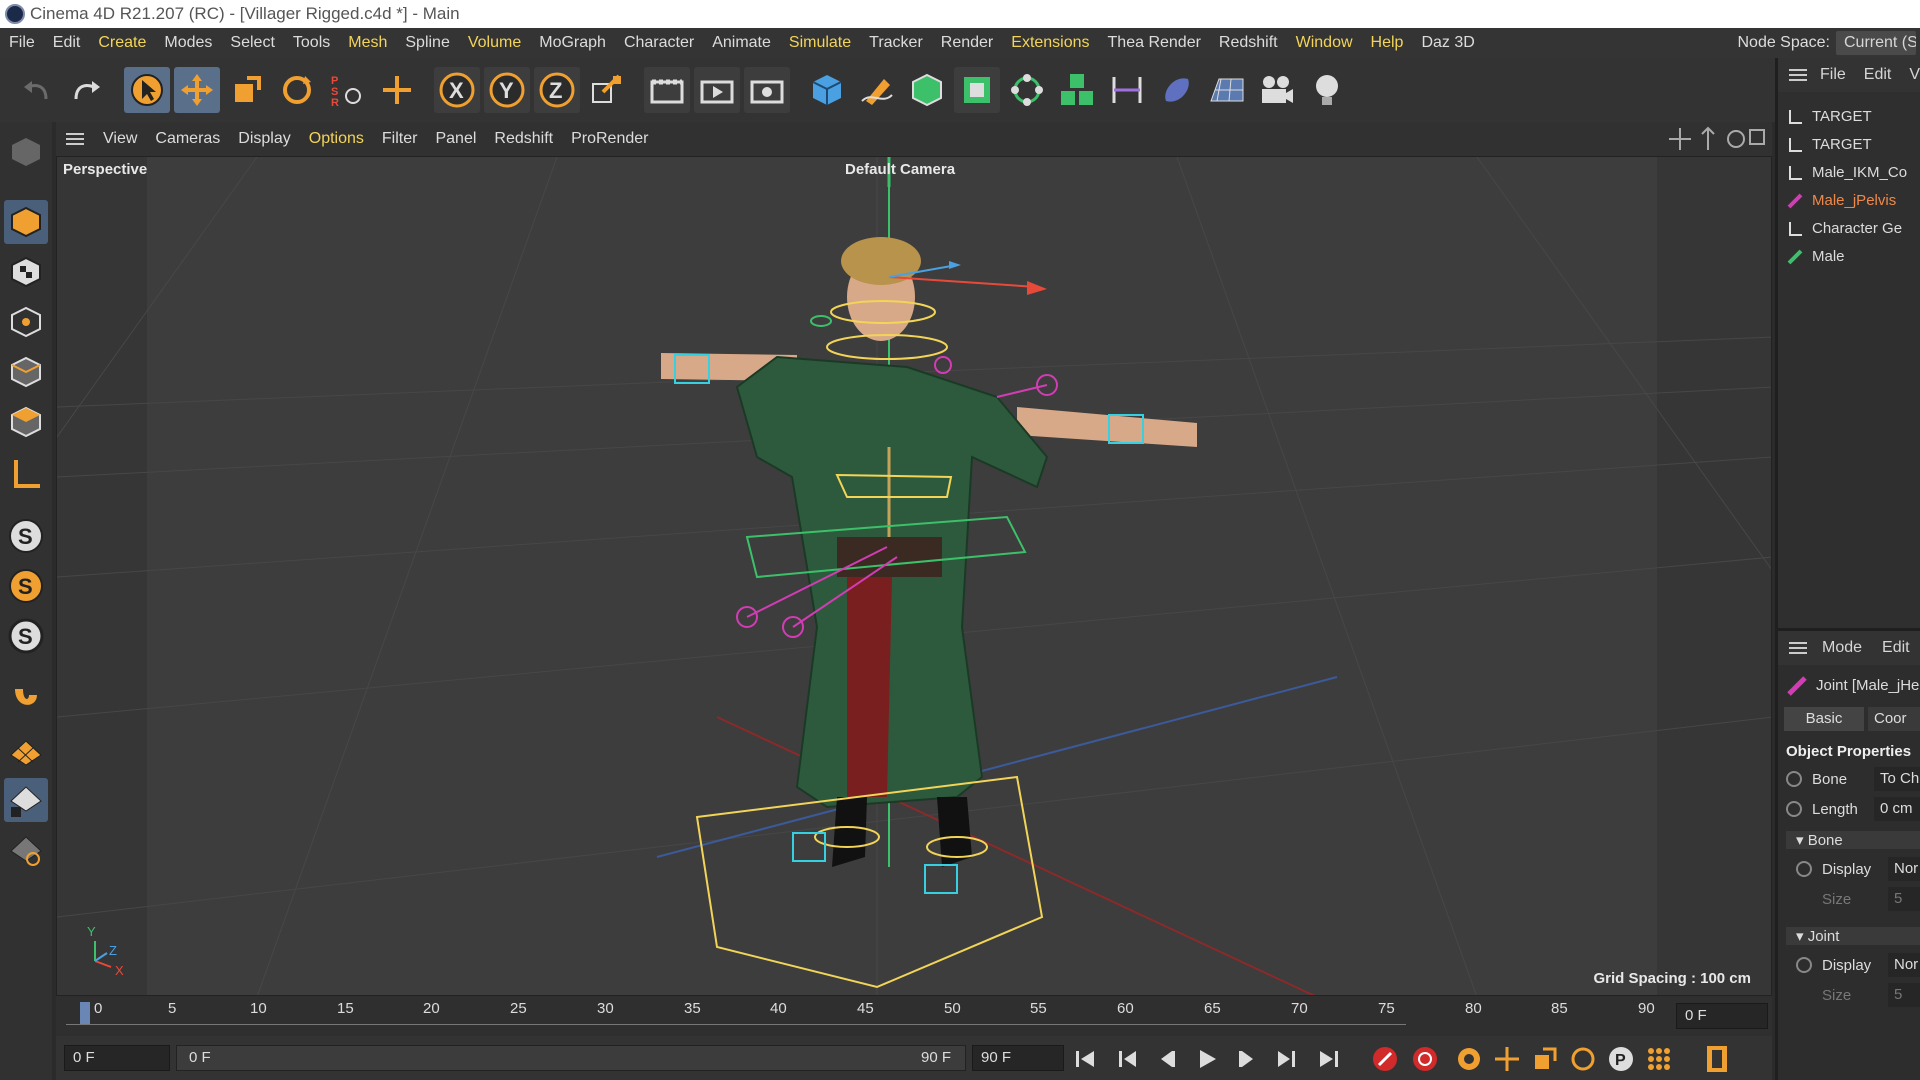 The height and width of the screenshot is (1080, 1920). I want to click on mograph-cloner-cubes-button, so click(1077, 90).